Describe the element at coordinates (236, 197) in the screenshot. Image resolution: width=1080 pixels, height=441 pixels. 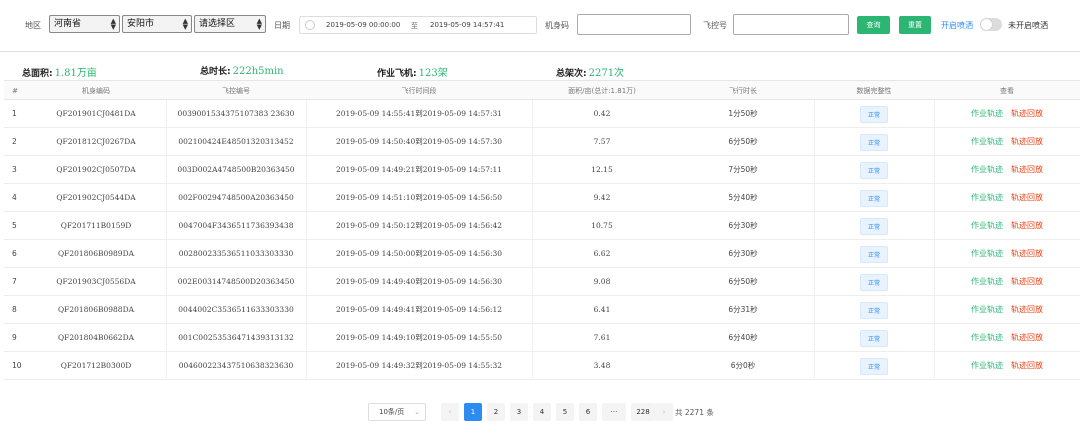
I see `cell-fc-code: 002F00294748500A20363450` at that location.